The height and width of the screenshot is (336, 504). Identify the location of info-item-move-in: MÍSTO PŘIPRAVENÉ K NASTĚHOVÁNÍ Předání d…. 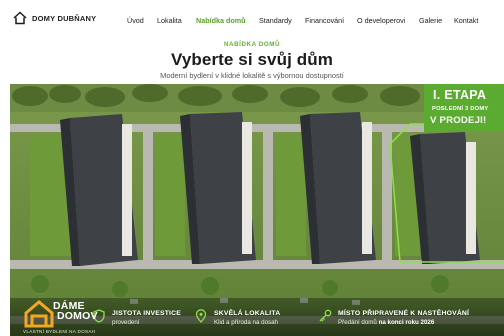
(394, 317).